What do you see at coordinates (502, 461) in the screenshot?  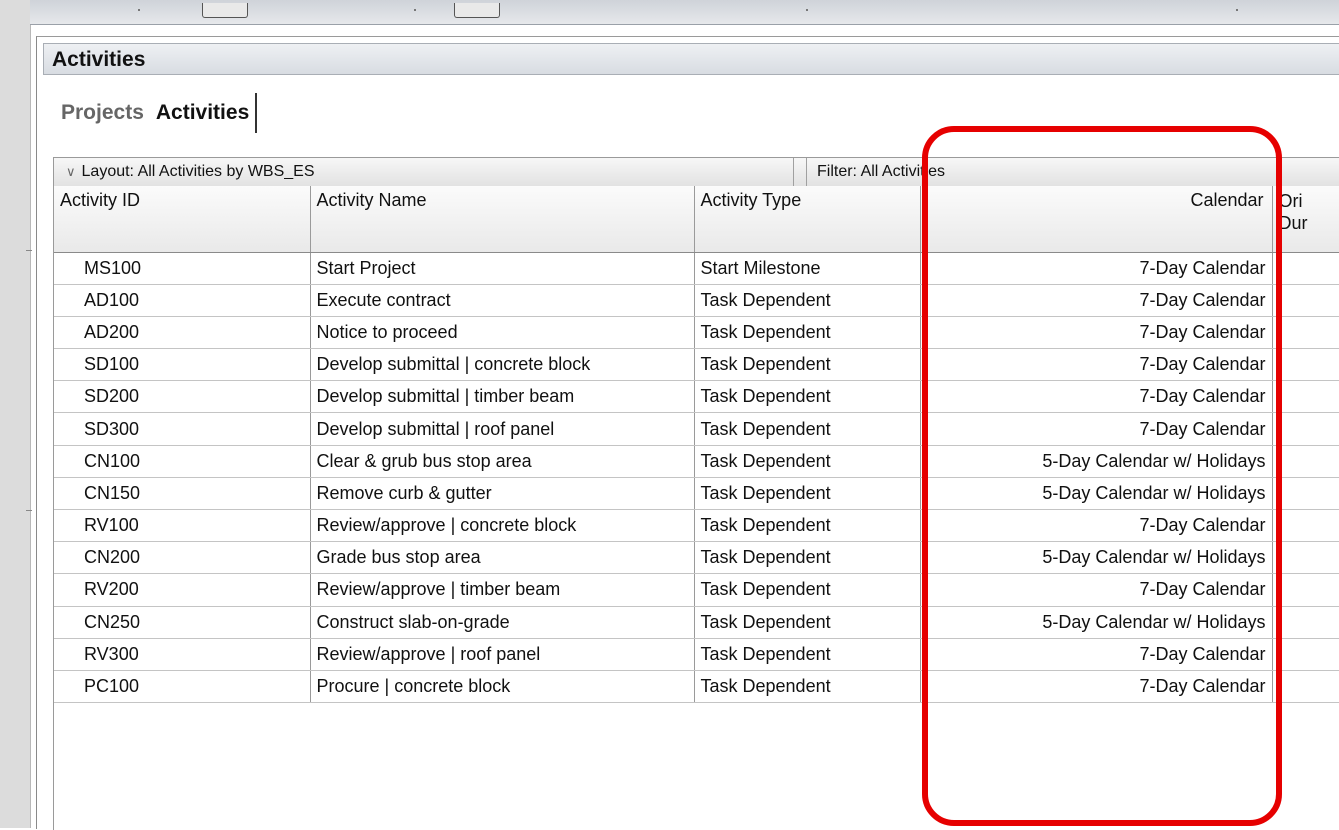 I see `cell-activity-name: Clear & grub bus stop area` at bounding box center [502, 461].